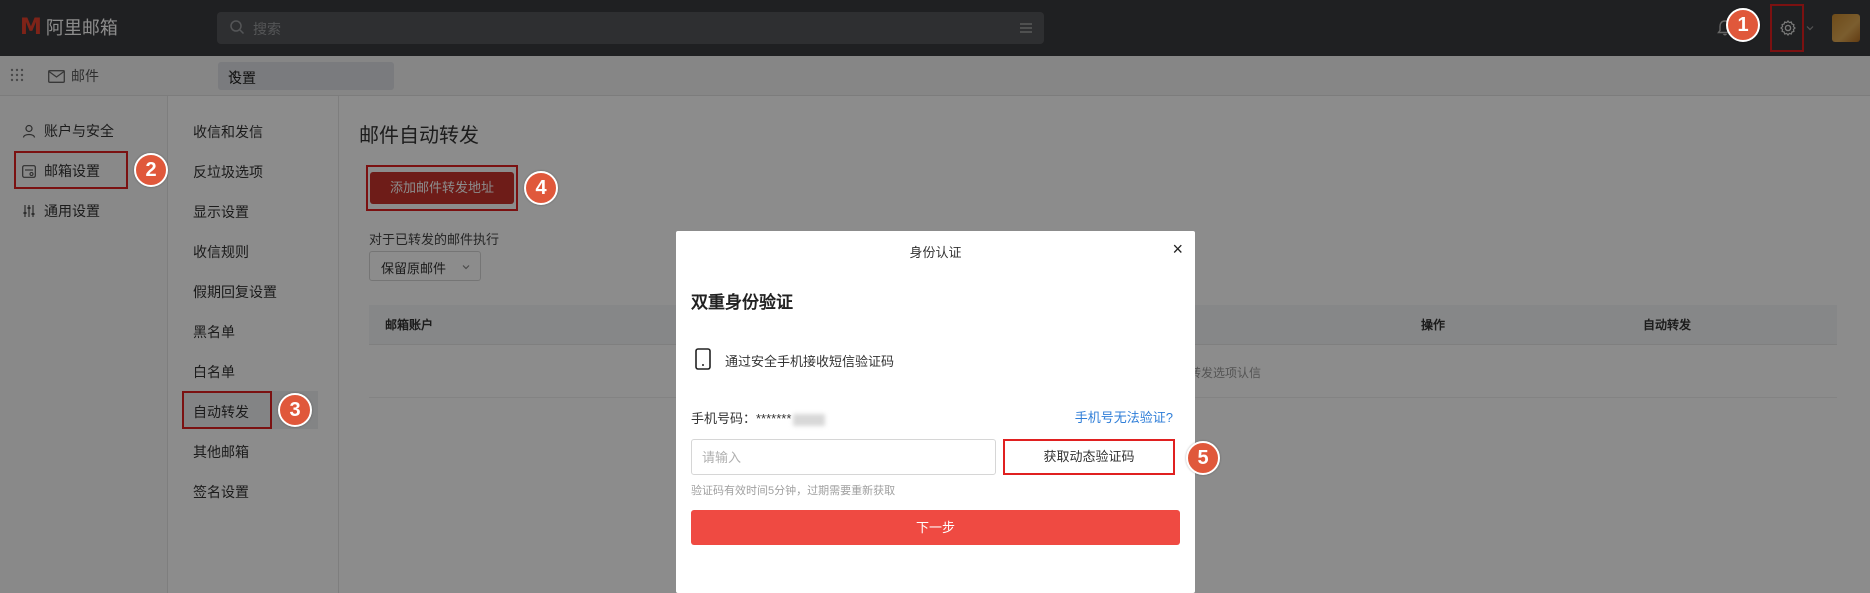 The height and width of the screenshot is (593, 1870). What do you see at coordinates (809, 419) in the screenshot?
I see `phone-number-blurred` at bounding box center [809, 419].